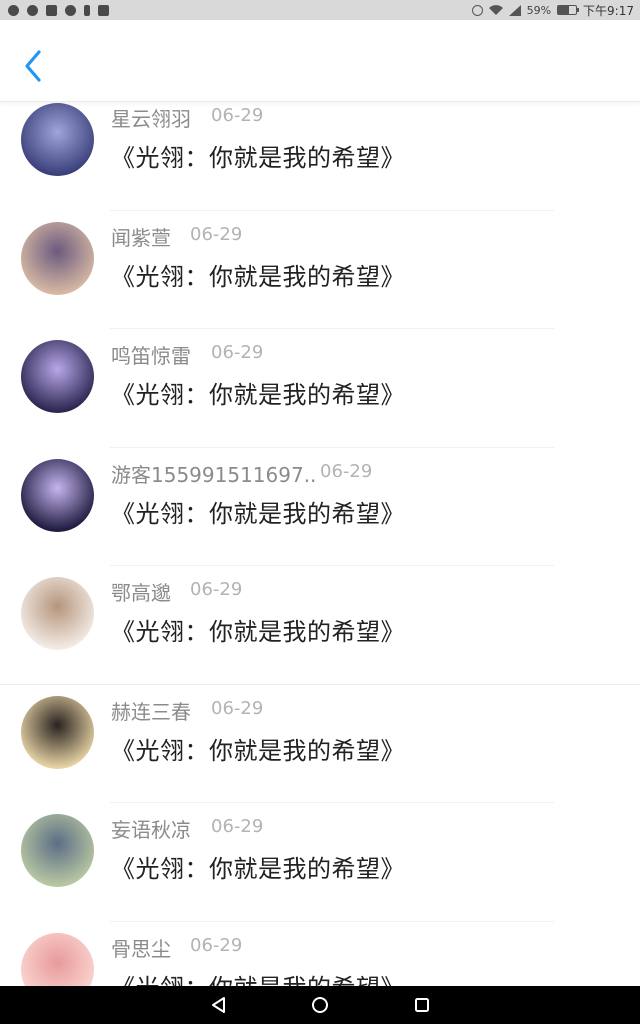 The image size is (640, 1024). I want to click on username: 游客155991511697.., so click(213, 473).